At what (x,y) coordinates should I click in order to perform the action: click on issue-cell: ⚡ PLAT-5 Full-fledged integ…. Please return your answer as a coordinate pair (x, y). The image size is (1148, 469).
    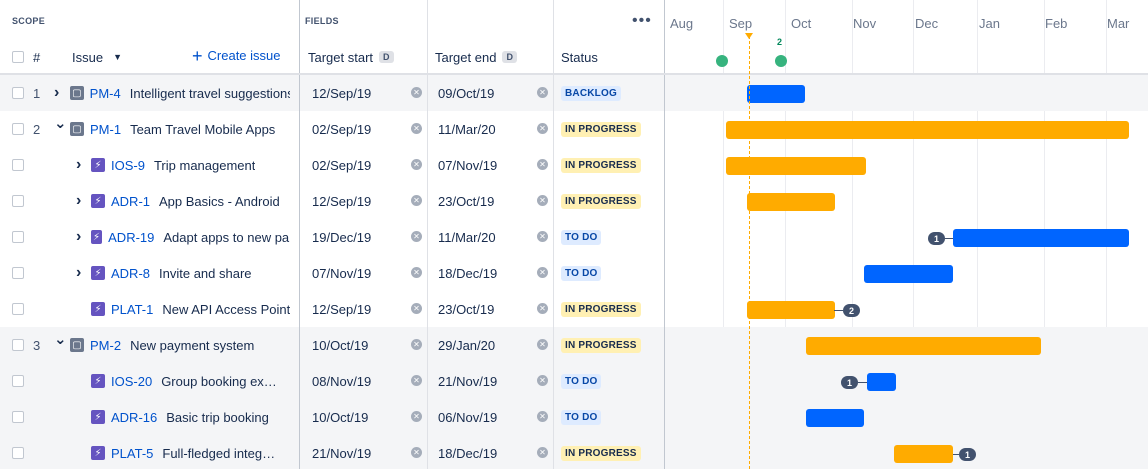
    Looking at the image, I should click on (190, 452).